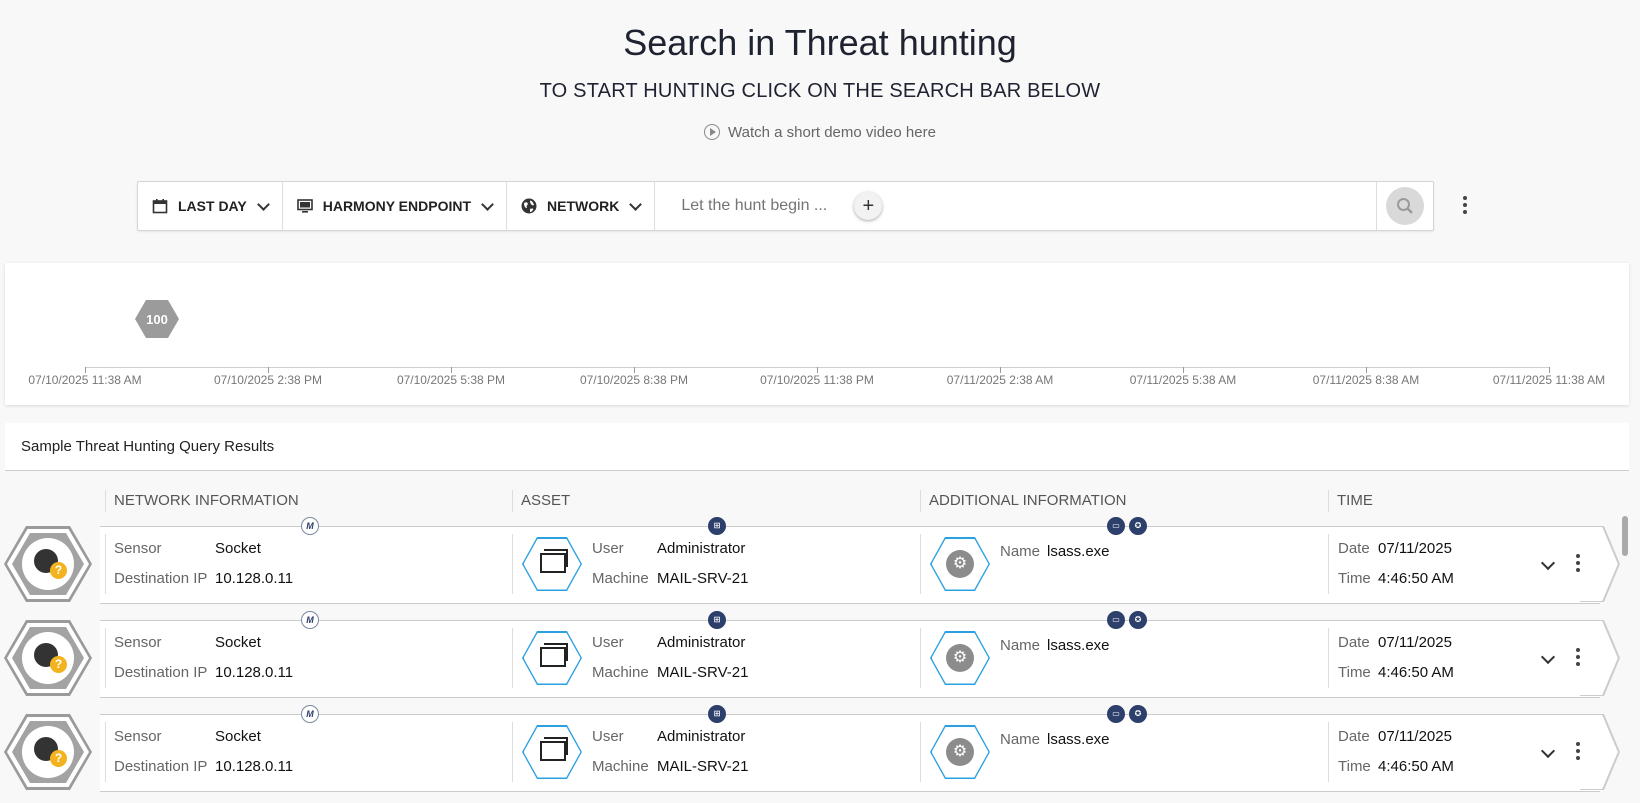  What do you see at coordinates (161, 578) in the screenshot?
I see `destination-ip-label: Destination IP` at bounding box center [161, 578].